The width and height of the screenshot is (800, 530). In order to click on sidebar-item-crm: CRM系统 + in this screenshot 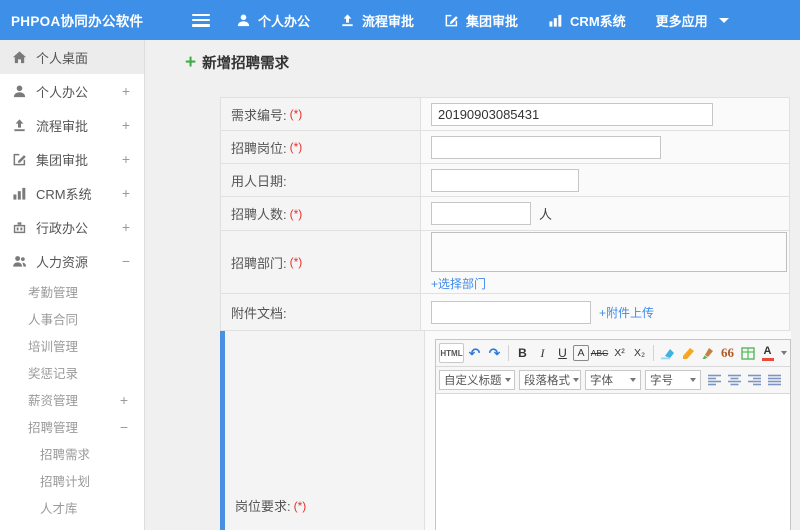, I will do `click(72, 193)`.